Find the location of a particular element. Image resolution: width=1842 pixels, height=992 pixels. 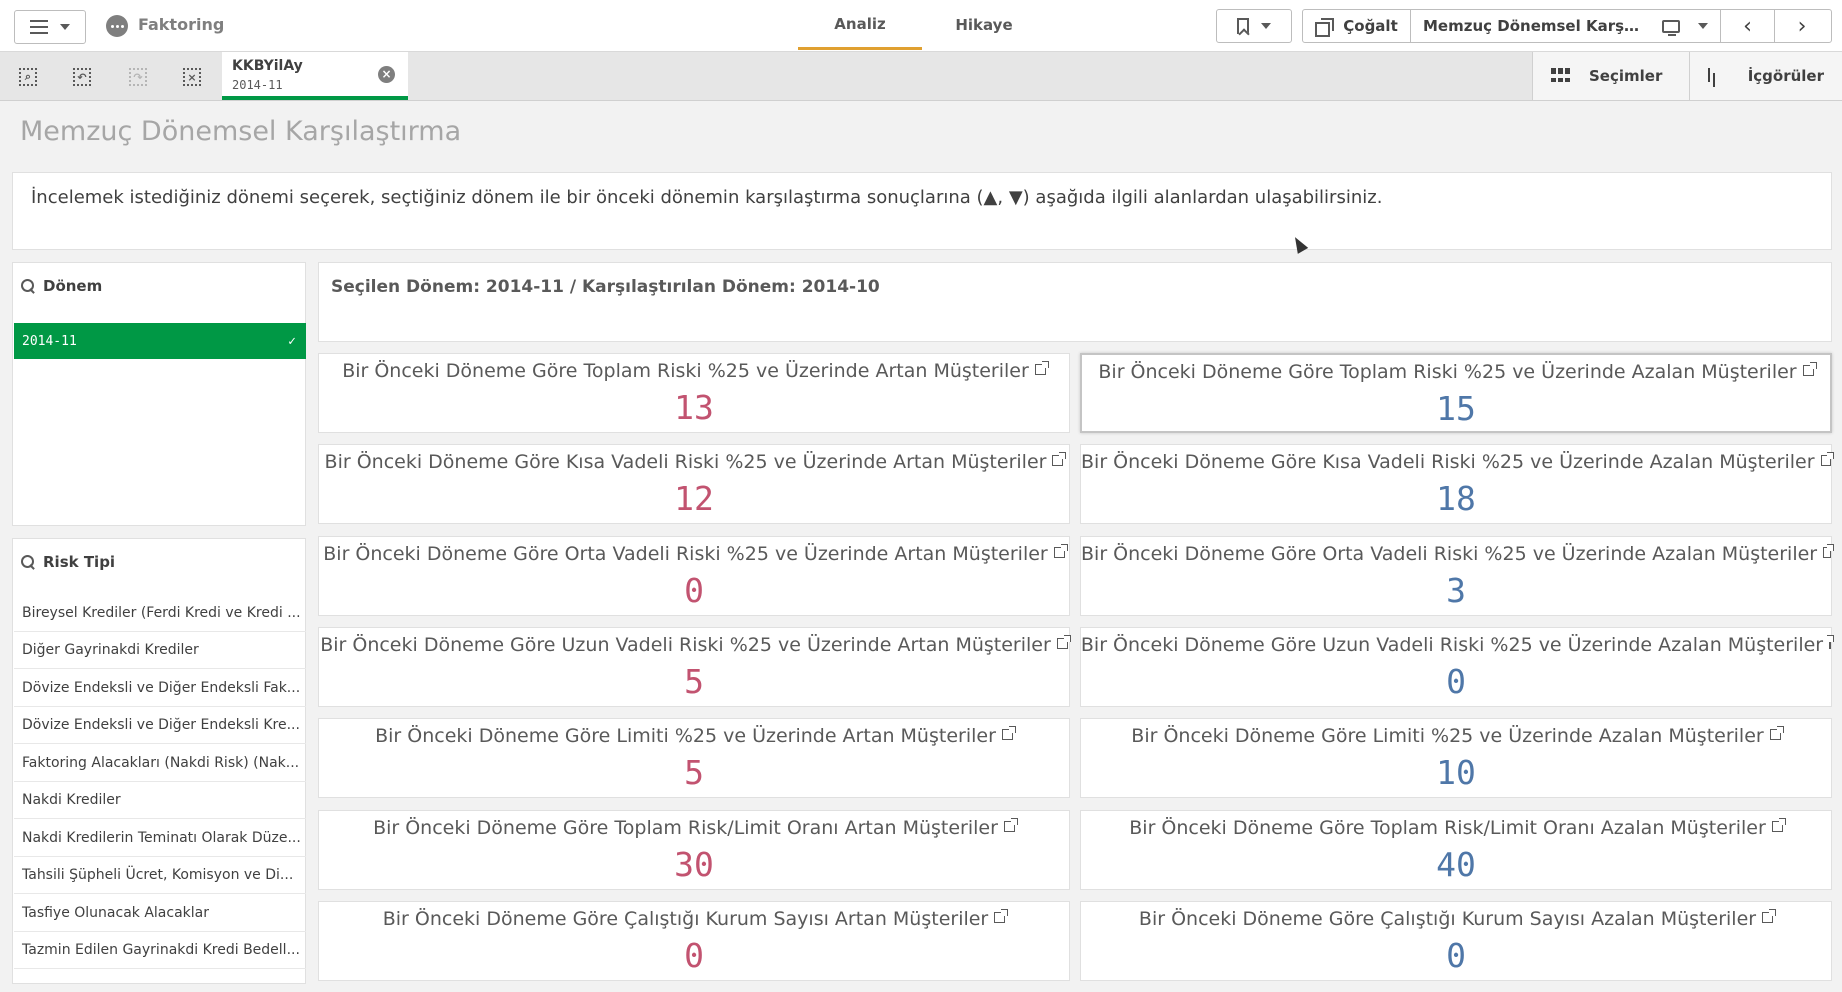

kpi-value: 30 is located at coordinates (694, 864).